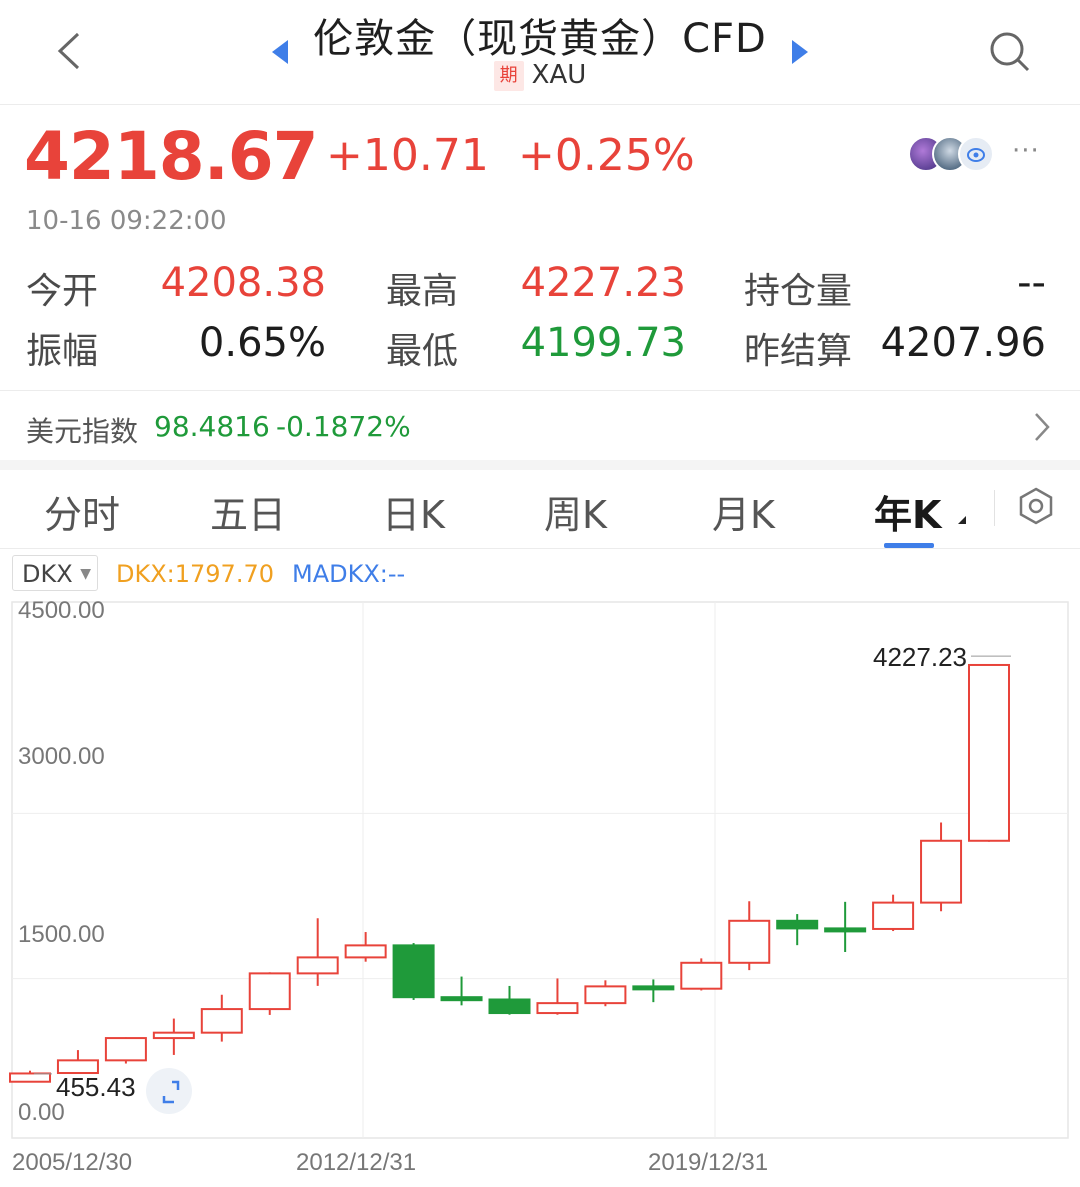  What do you see at coordinates (243, 283) in the screenshot?
I see `open-value: 4208.38` at bounding box center [243, 283].